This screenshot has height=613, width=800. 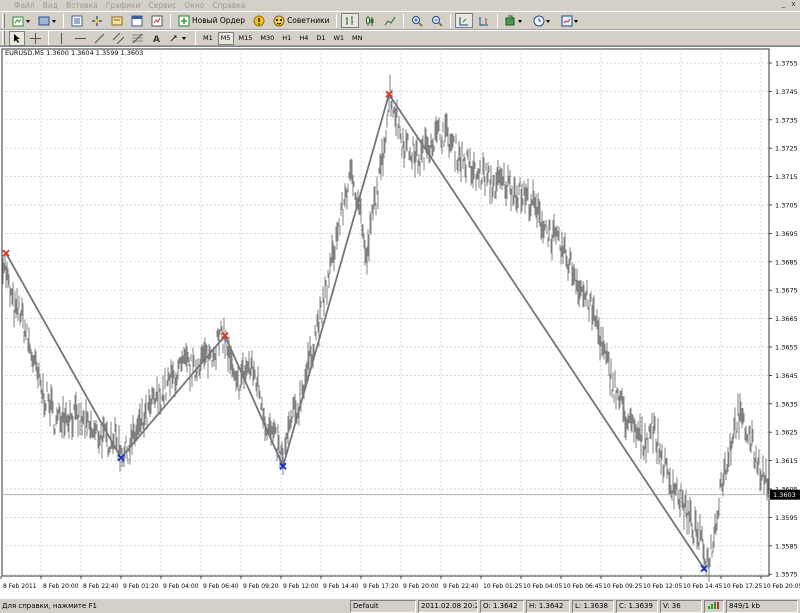 I want to click on y-tick-label: 1.3615, so click(x=786, y=461).